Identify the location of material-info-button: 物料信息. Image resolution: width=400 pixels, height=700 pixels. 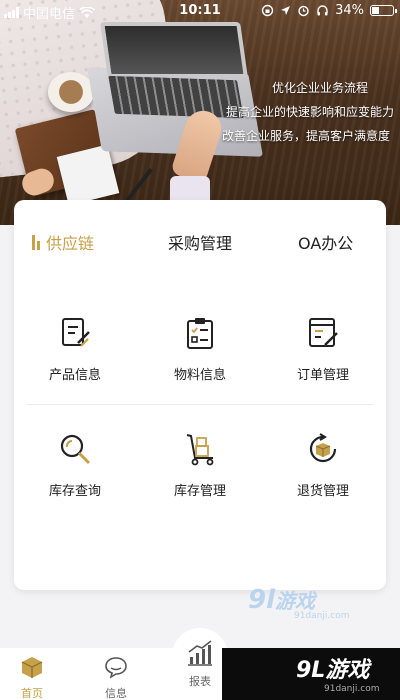
(200, 349).